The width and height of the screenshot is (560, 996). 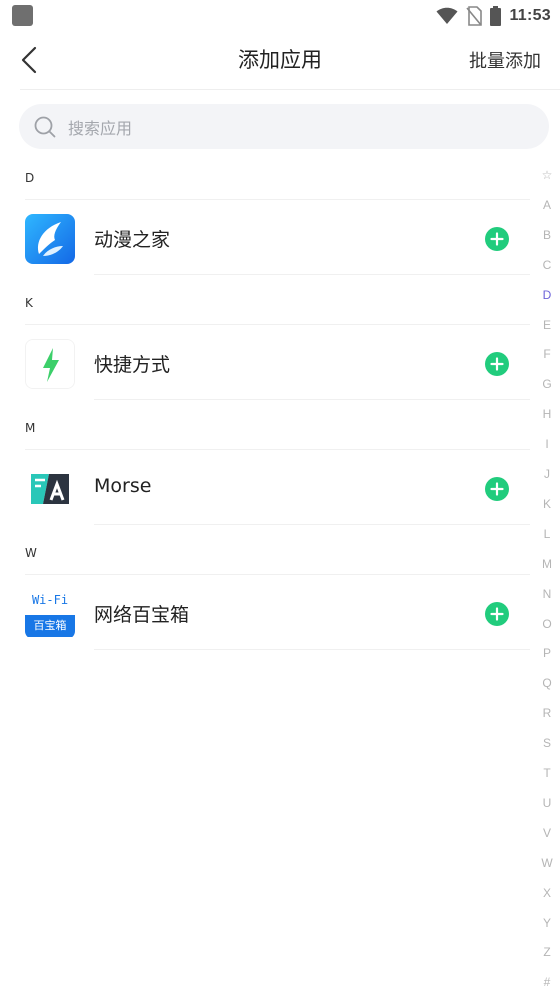 What do you see at coordinates (547, 384) in the screenshot?
I see `index-letter: G` at bounding box center [547, 384].